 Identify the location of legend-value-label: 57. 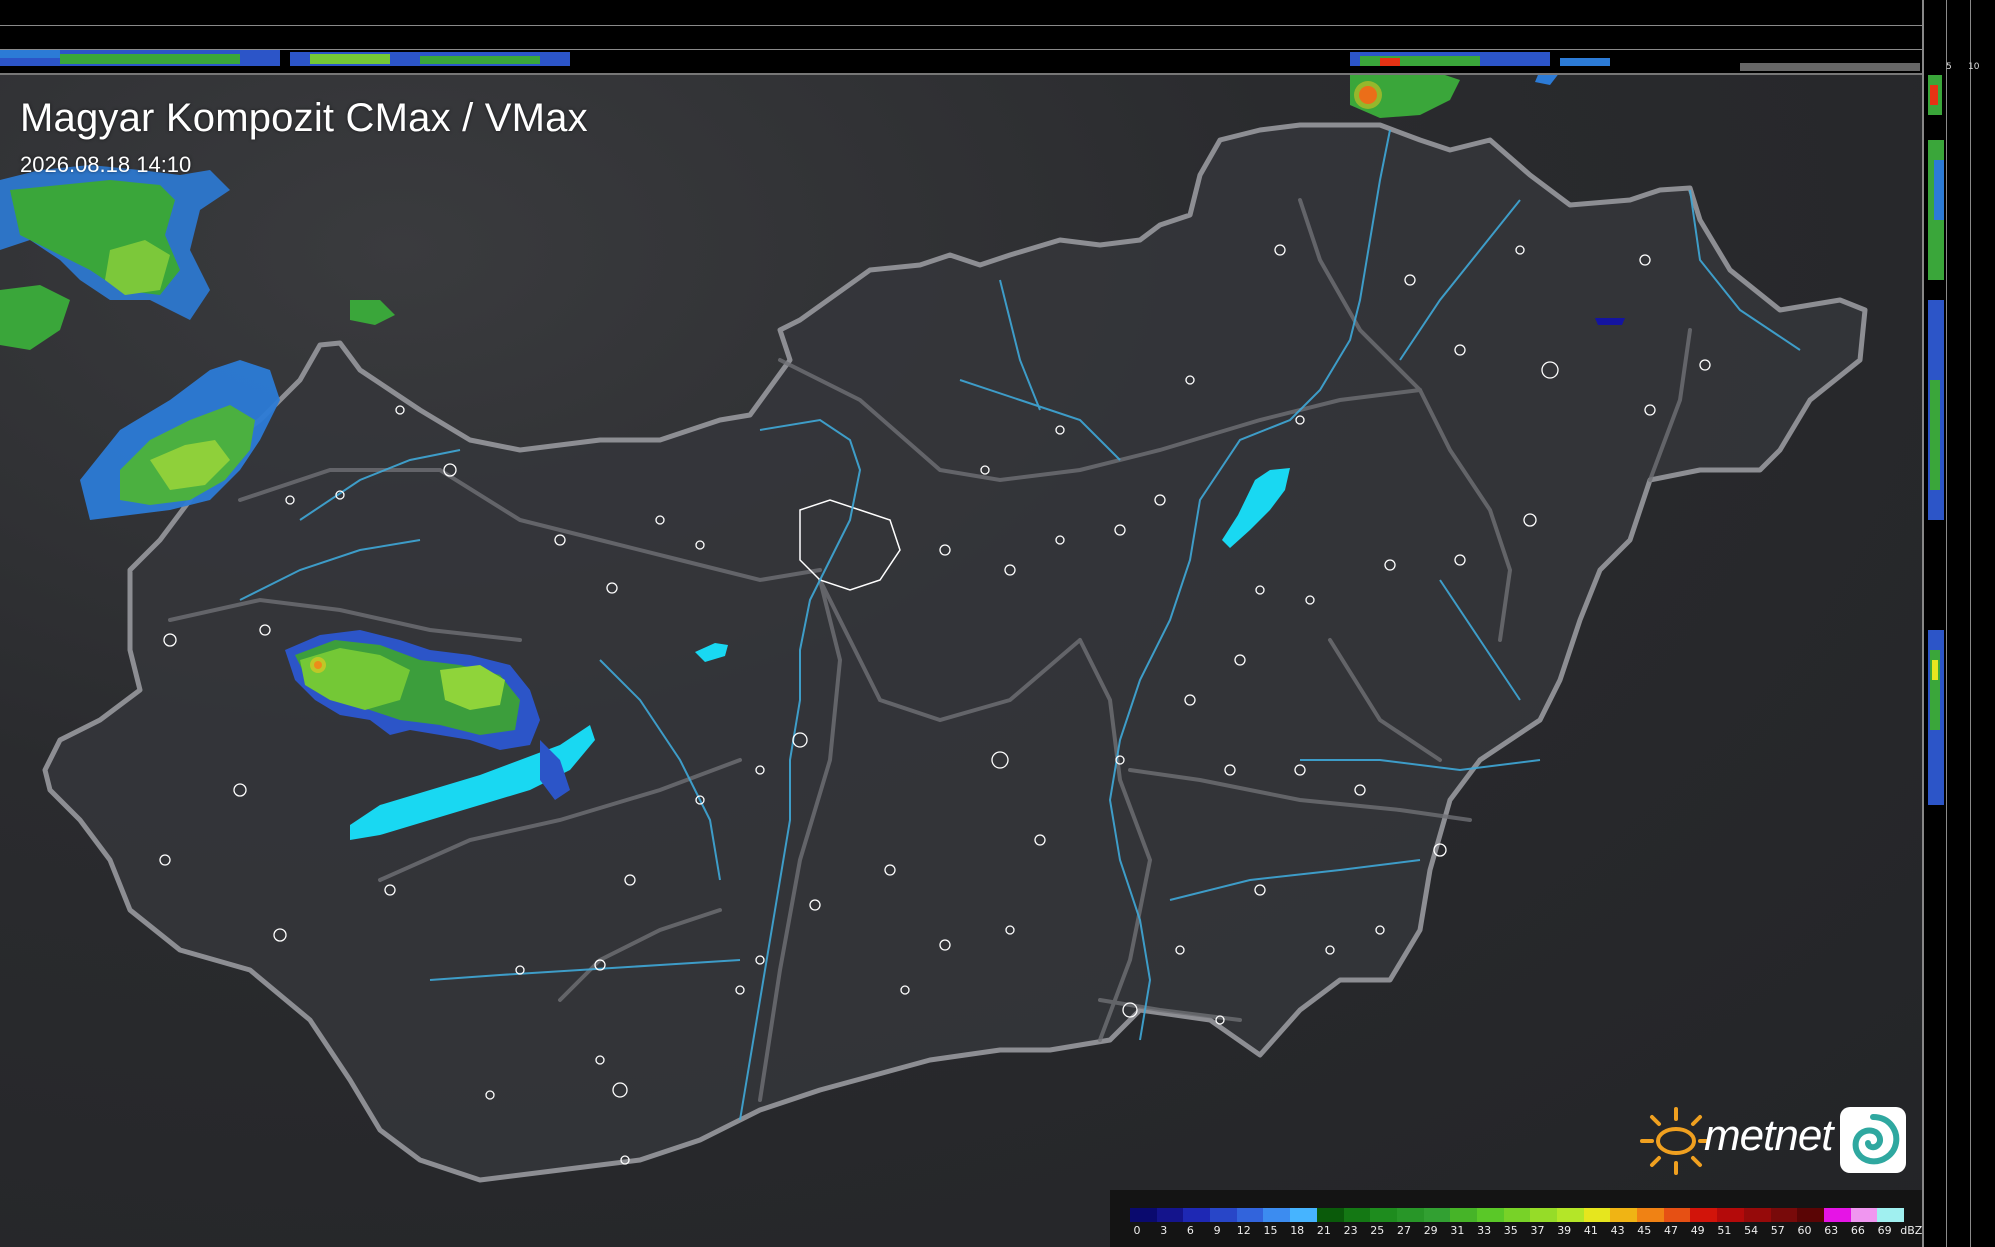
(1777, 1230).